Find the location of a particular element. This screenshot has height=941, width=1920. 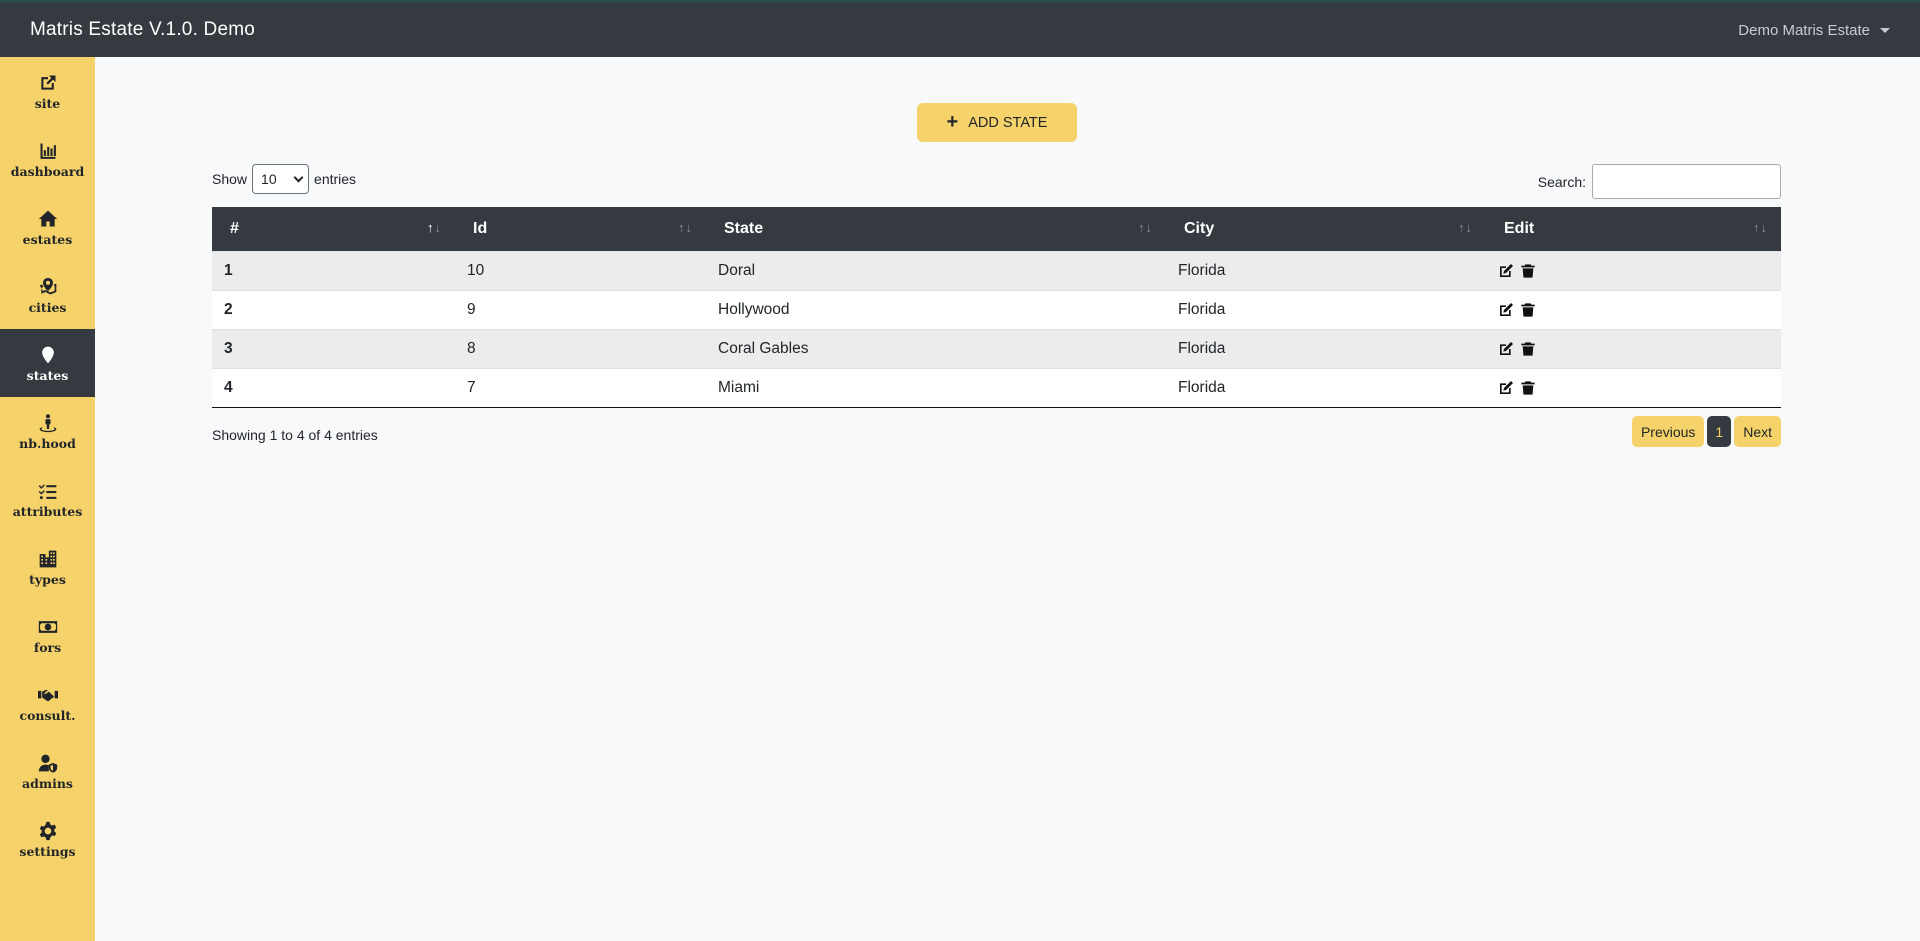

sidebar-item-settings: settings is located at coordinates (47, 839).